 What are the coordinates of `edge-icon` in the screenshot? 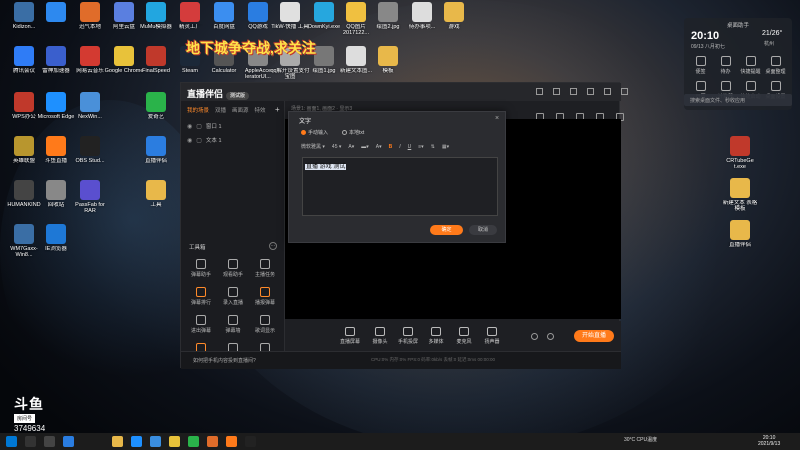 It's located at (136, 441).